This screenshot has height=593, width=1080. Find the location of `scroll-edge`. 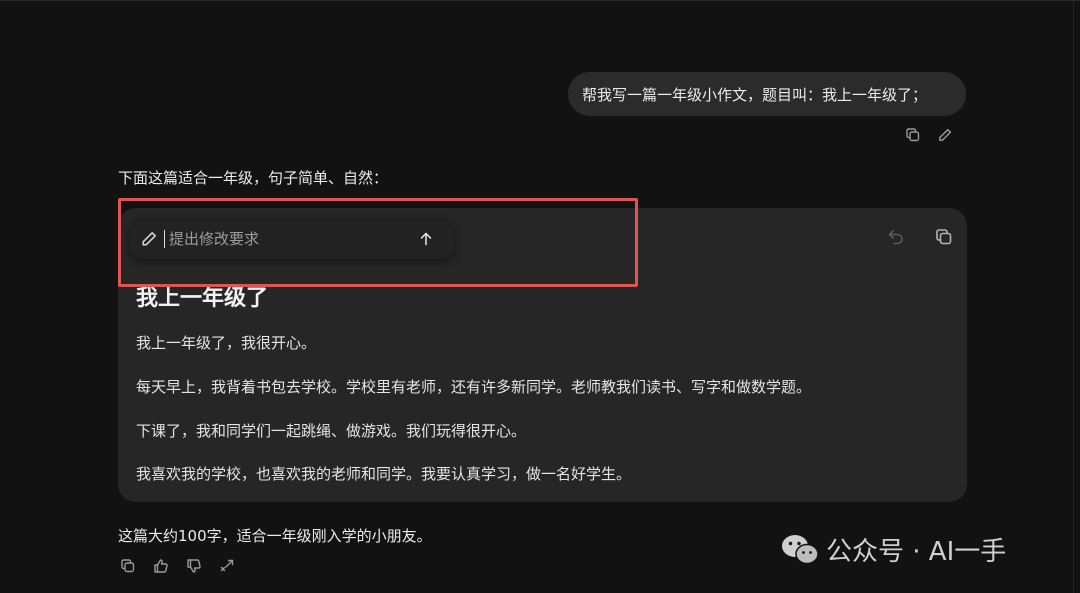

scroll-edge is located at coordinates (1073, 297).